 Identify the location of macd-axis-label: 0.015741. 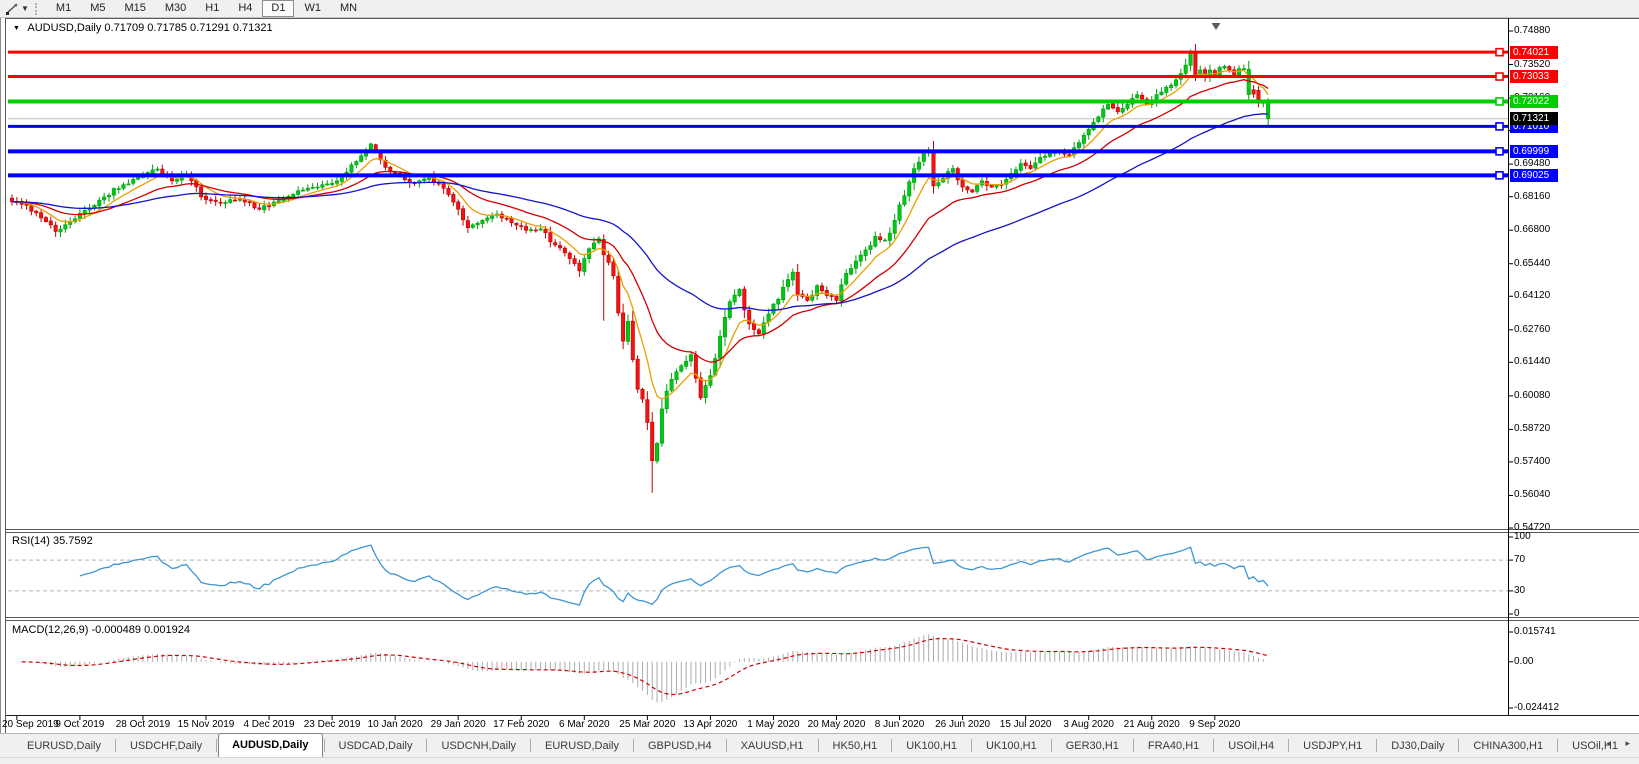
(1535, 631).